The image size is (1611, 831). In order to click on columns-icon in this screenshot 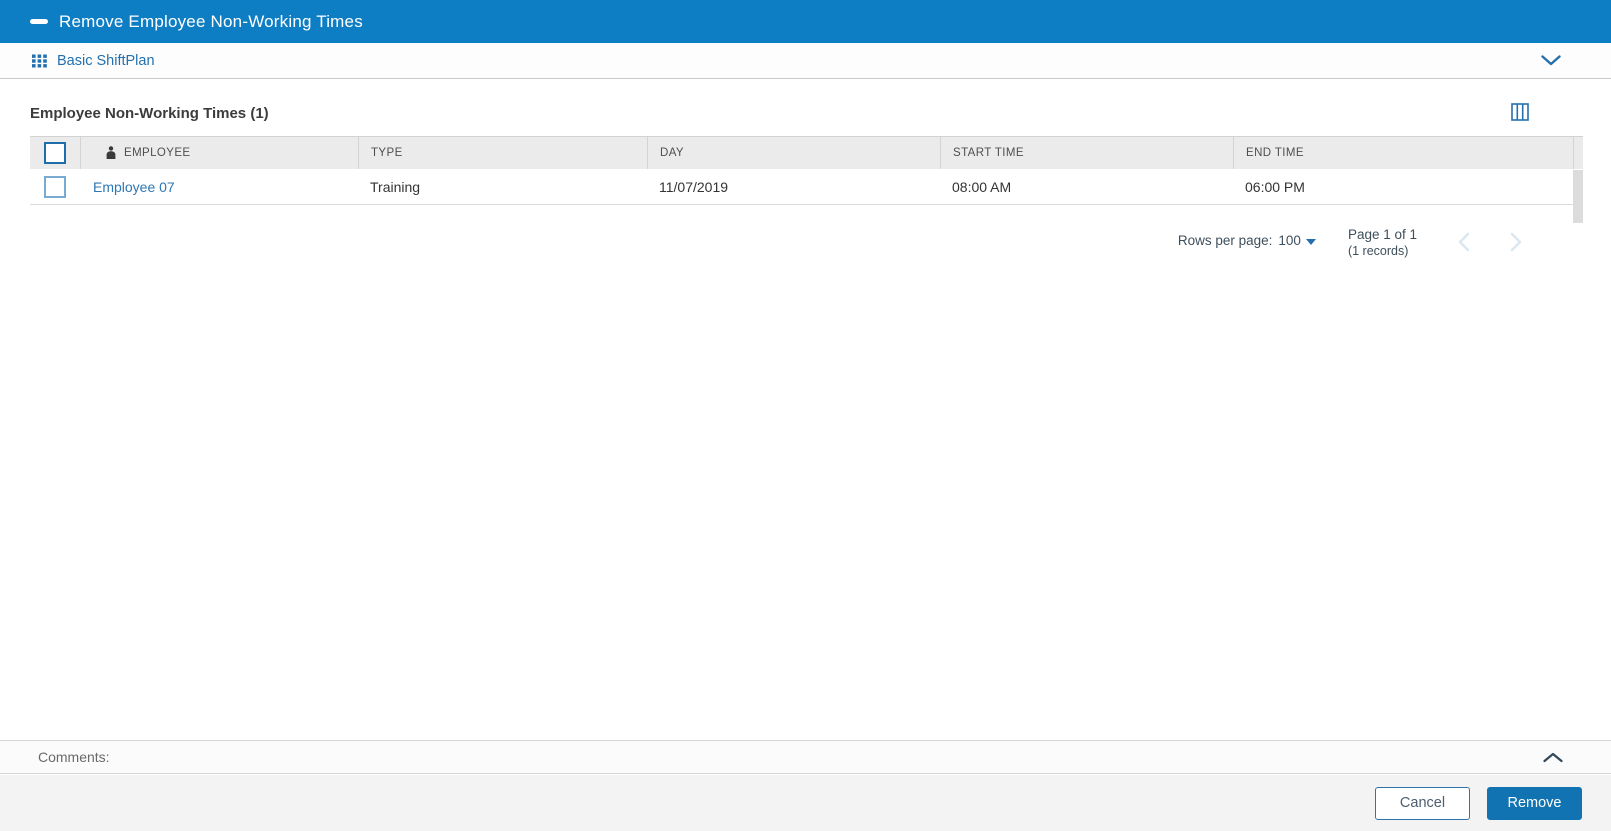, I will do `click(1520, 112)`.